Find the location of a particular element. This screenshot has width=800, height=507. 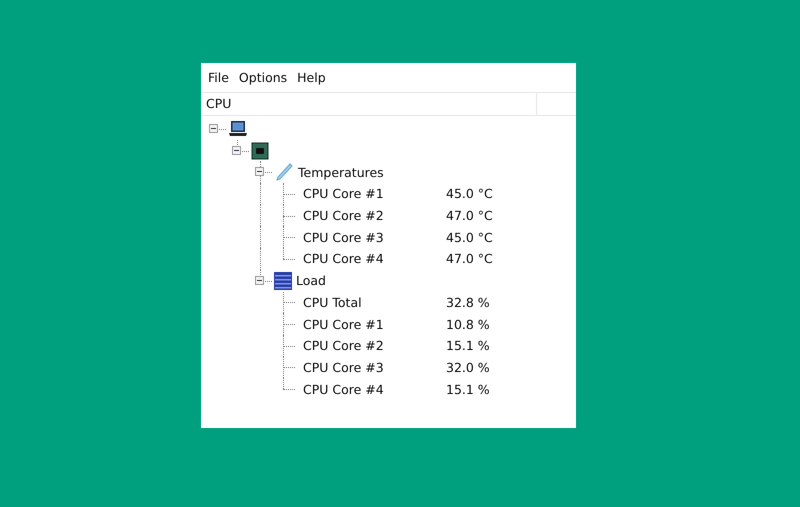

sensor-name: CPU Total is located at coordinates (374, 302).